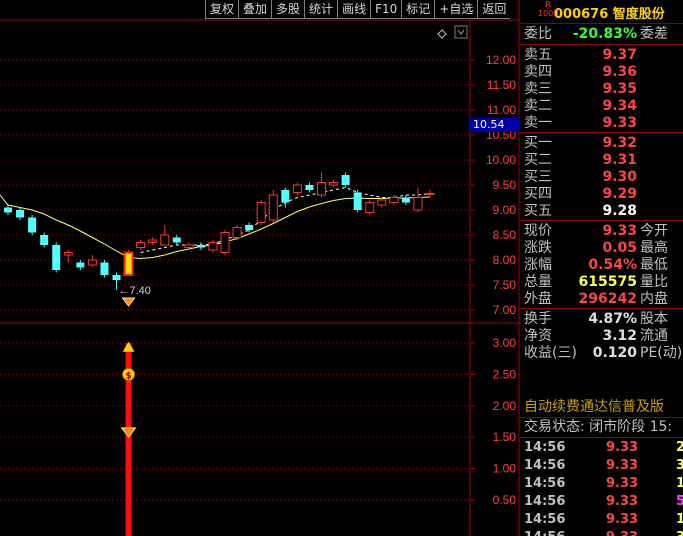  I want to click on statistics-button: 统计, so click(321, 9).